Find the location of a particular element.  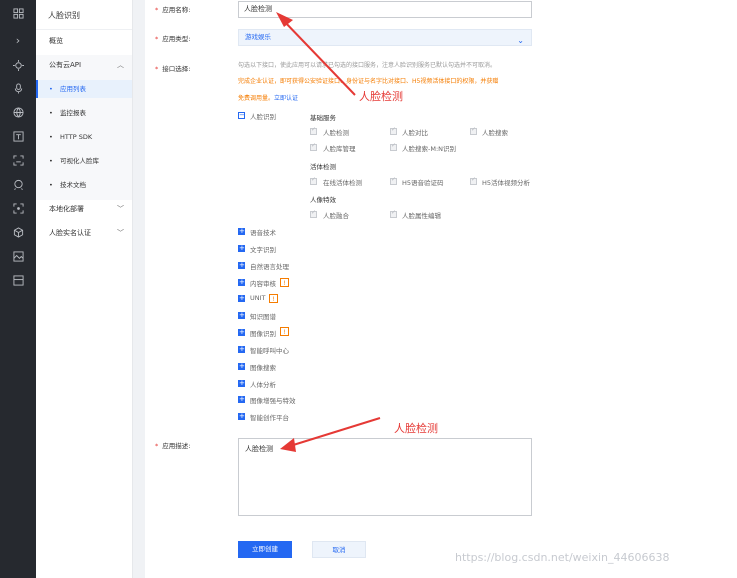

api-group-call-center: 智能呼叫中心 is located at coordinates (269, 350).